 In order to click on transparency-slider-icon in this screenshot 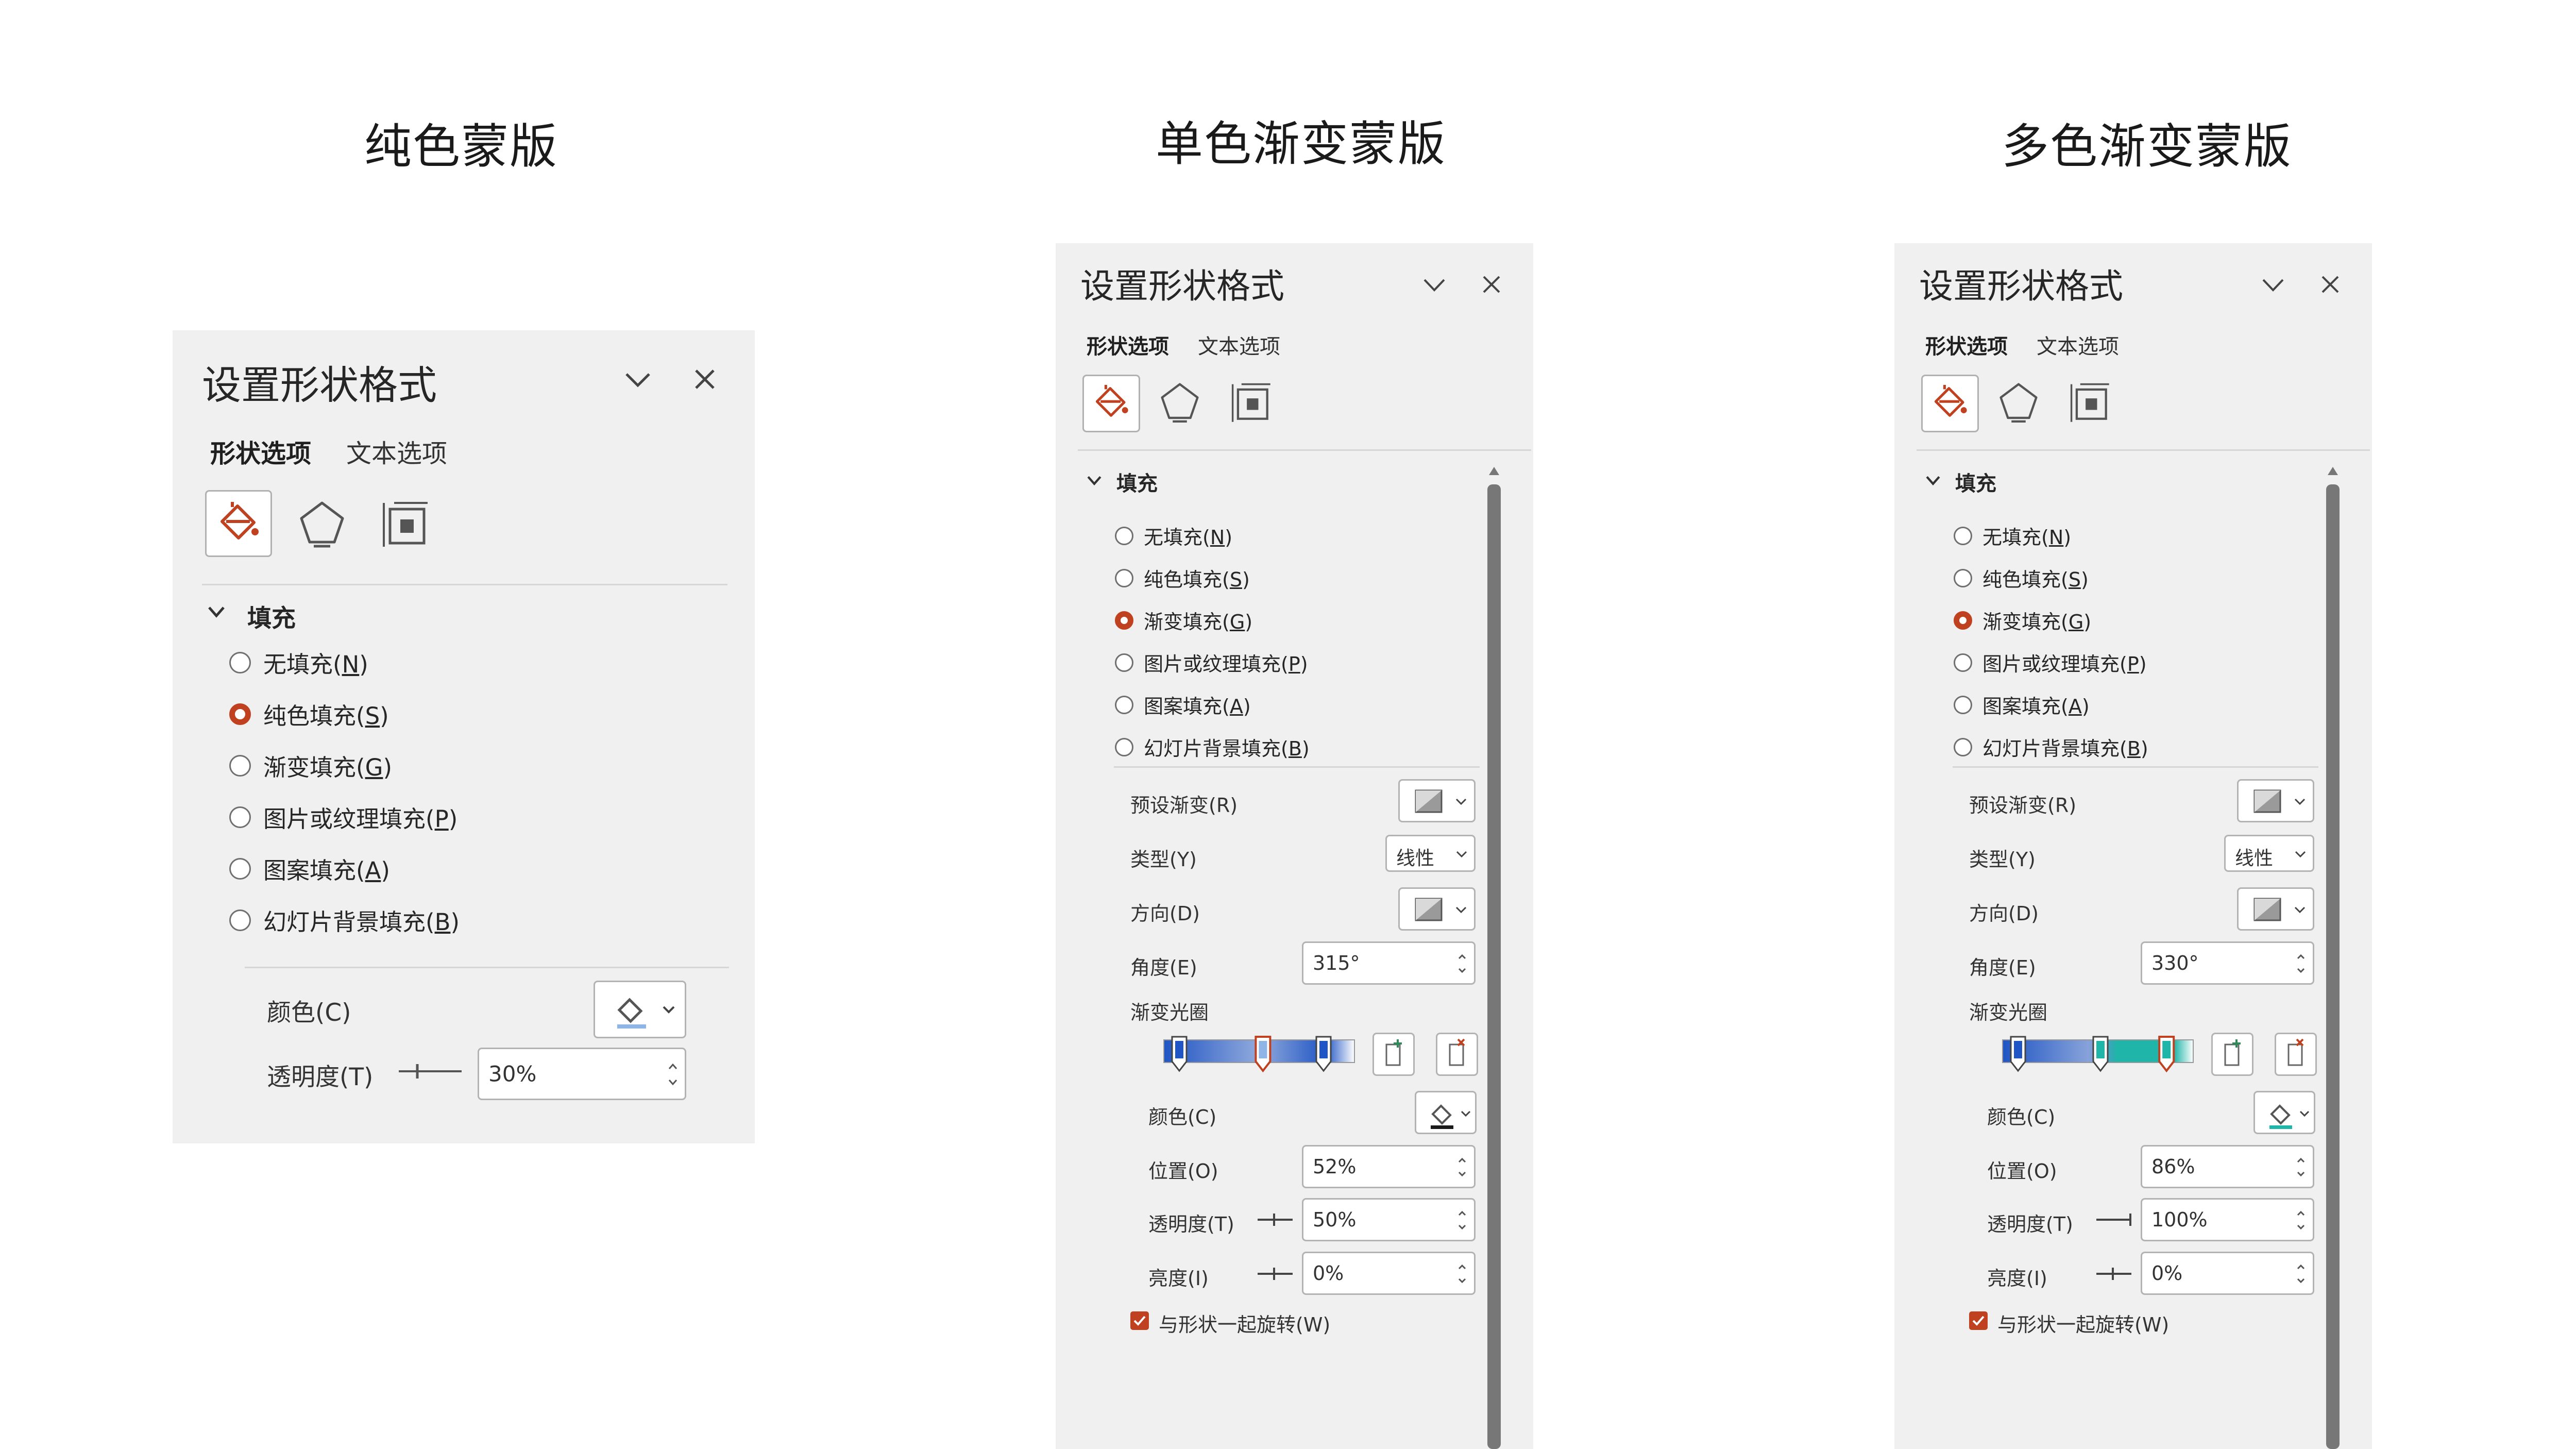, I will do `click(430, 1071)`.